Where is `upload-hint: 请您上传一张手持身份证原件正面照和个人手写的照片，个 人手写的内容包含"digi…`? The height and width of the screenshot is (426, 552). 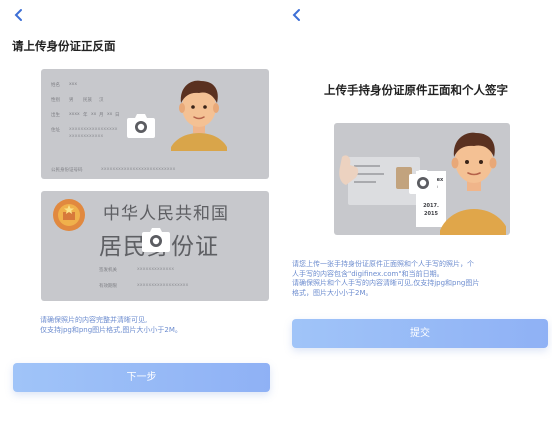 upload-hint: 请您上传一张手持身份证原件正面照和个人手写的照片，个 人手写的内容包含"digi… is located at coordinates (420, 279).